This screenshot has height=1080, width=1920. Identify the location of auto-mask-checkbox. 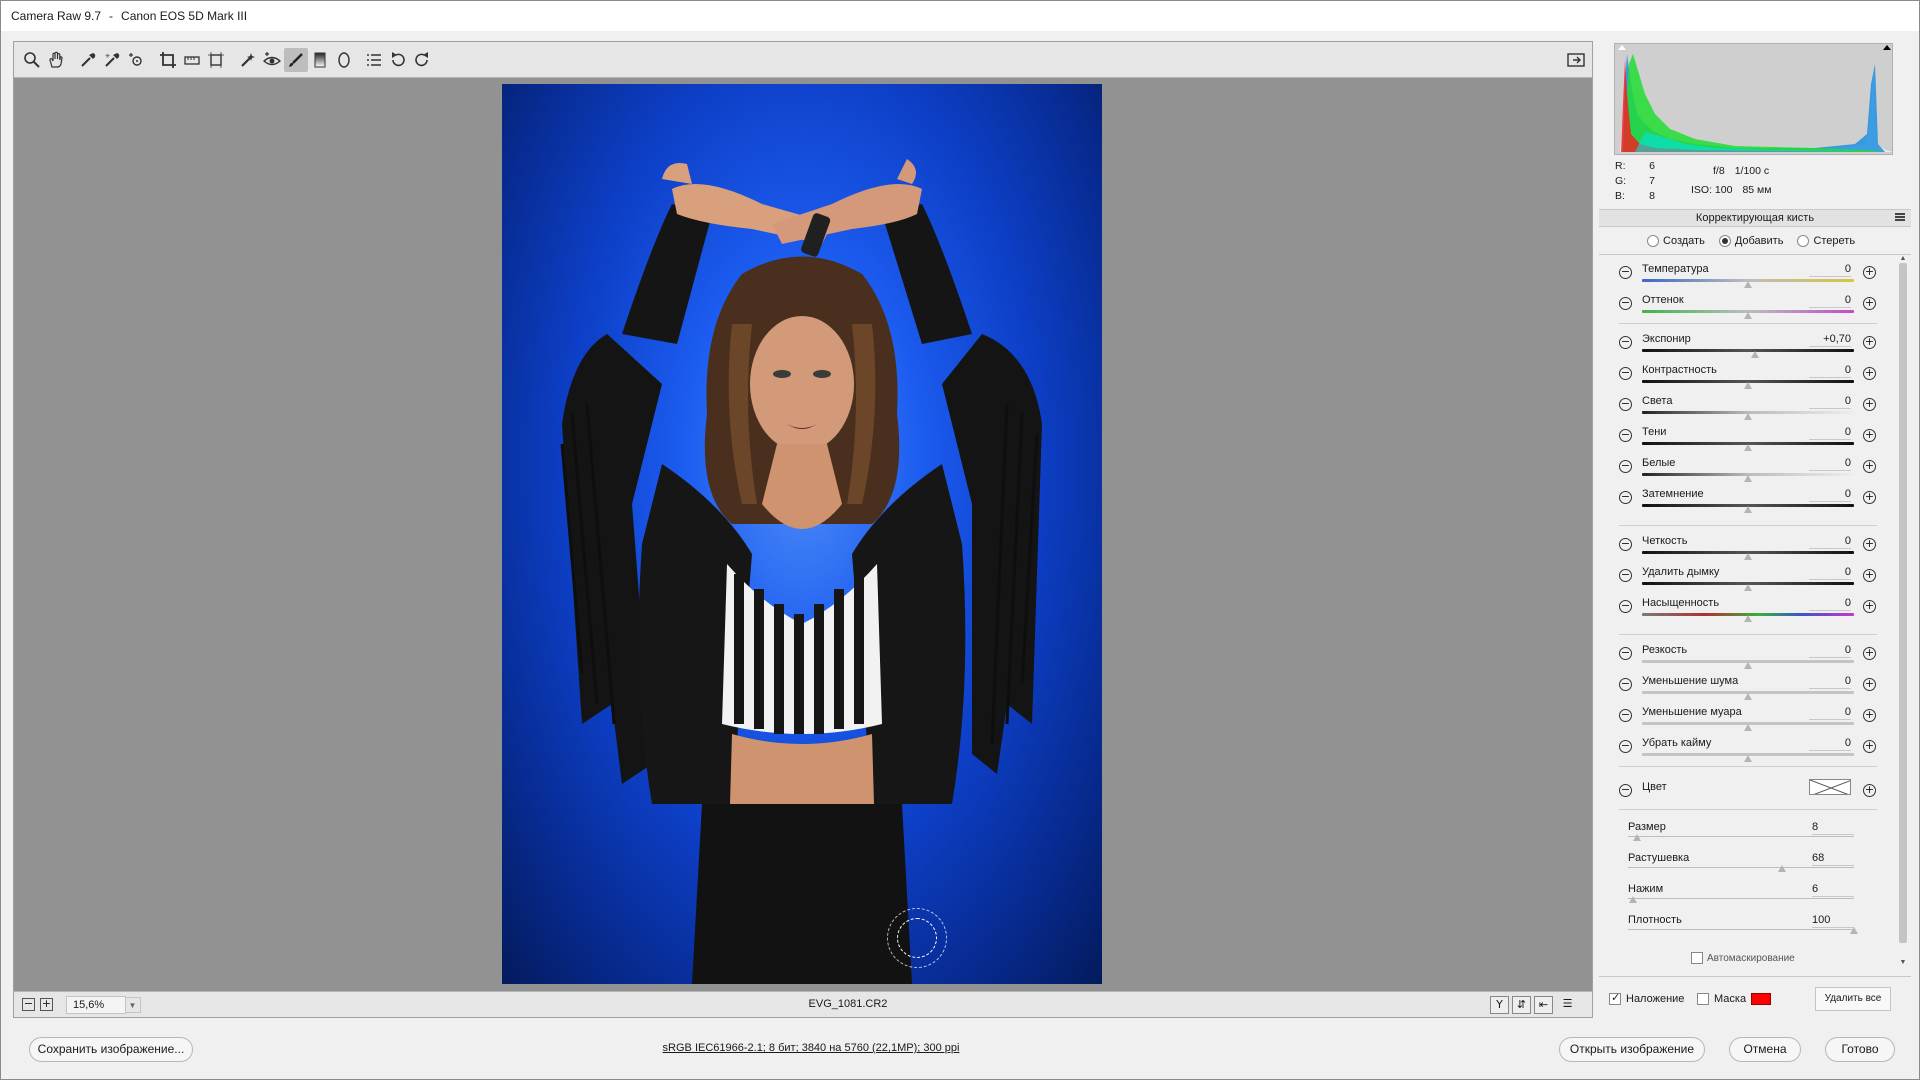
(1697, 958).